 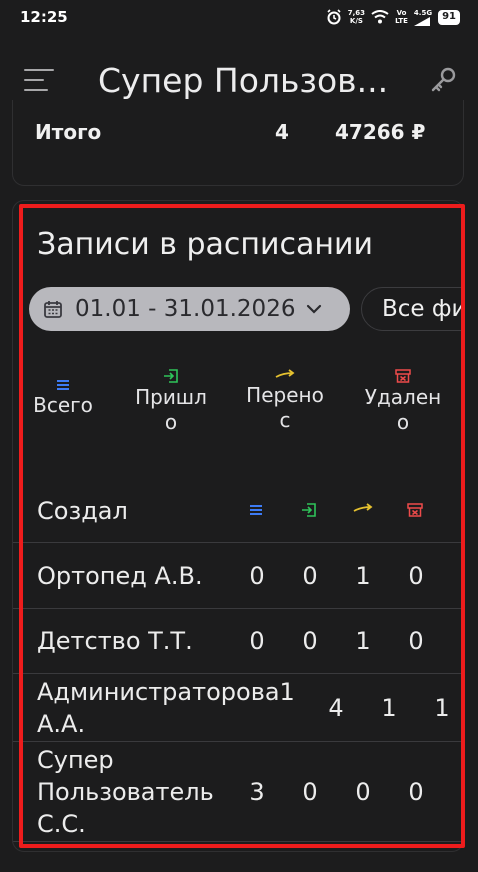 I want to click on key-icon, so click(x=443, y=80).